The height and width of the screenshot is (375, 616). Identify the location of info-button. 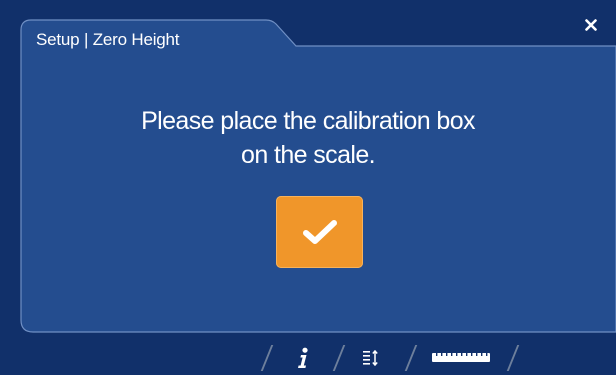
(303, 358).